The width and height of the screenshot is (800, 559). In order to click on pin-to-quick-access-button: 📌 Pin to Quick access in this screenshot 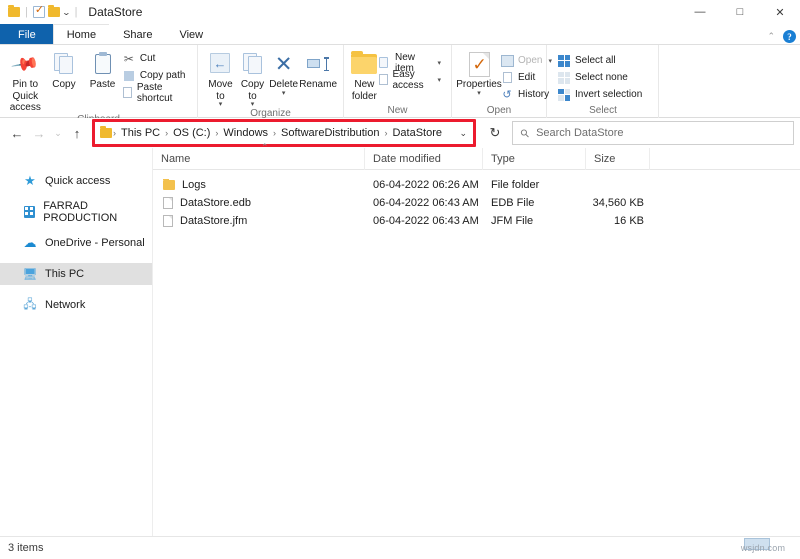, I will do `click(25, 81)`.